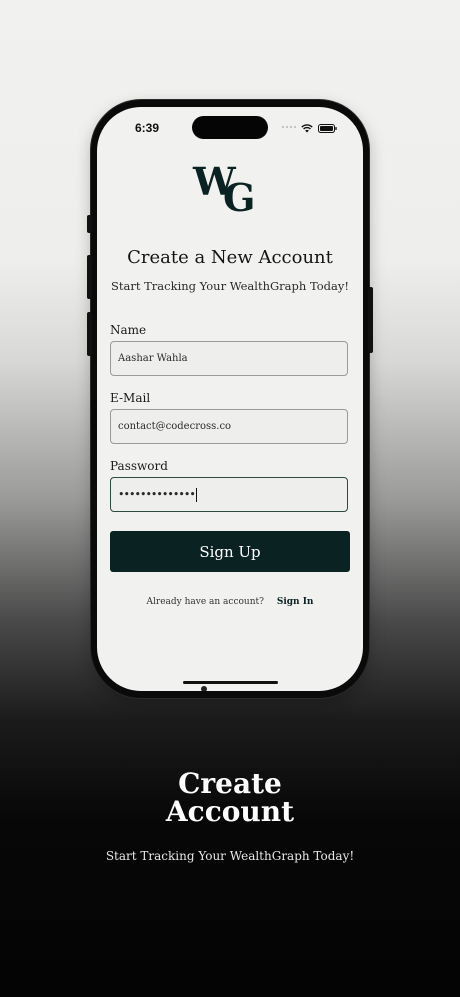 The width and height of the screenshot is (460, 997). I want to click on password-label: Password, so click(139, 466).